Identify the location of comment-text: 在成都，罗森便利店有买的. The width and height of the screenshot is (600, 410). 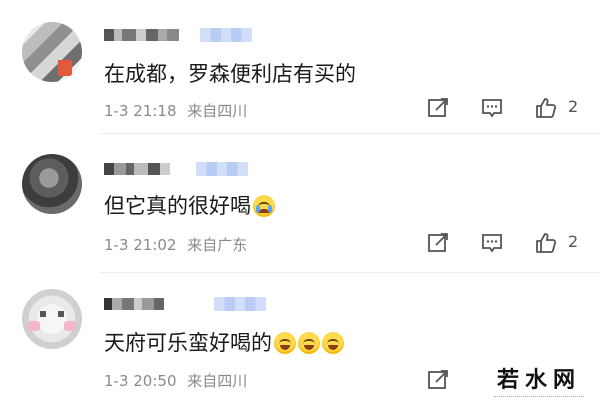
(230, 74).